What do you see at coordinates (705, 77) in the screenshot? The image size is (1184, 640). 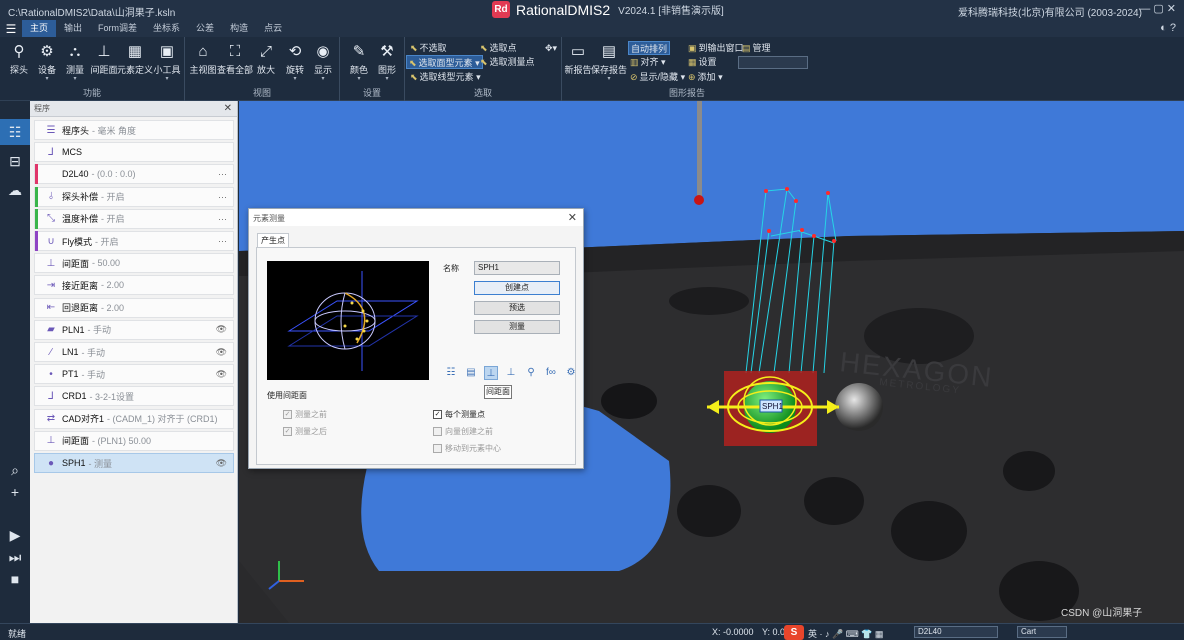 I see `add-option: ⊕ 添加 ▾` at bounding box center [705, 77].